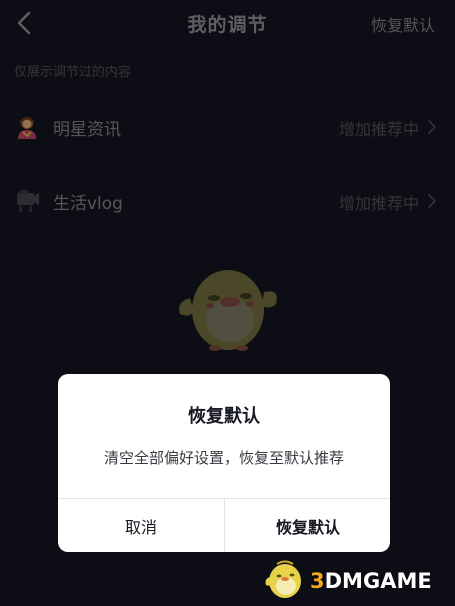  Describe the element at coordinates (223, 458) in the screenshot. I see `dialog-message: 清空全部偏好设置，恢复至默认推荐` at that location.